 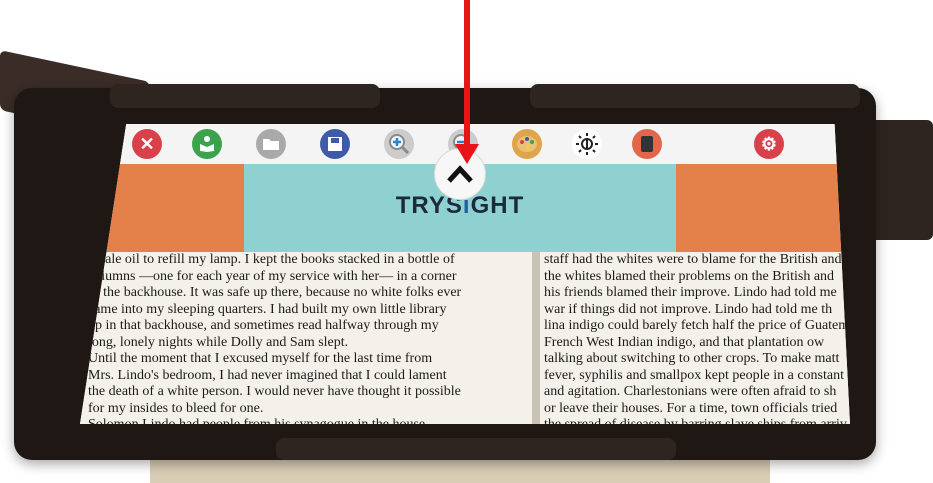 What do you see at coordinates (245, 96) in the screenshot?
I see `bezel-clip-left` at bounding box center [245, 96].